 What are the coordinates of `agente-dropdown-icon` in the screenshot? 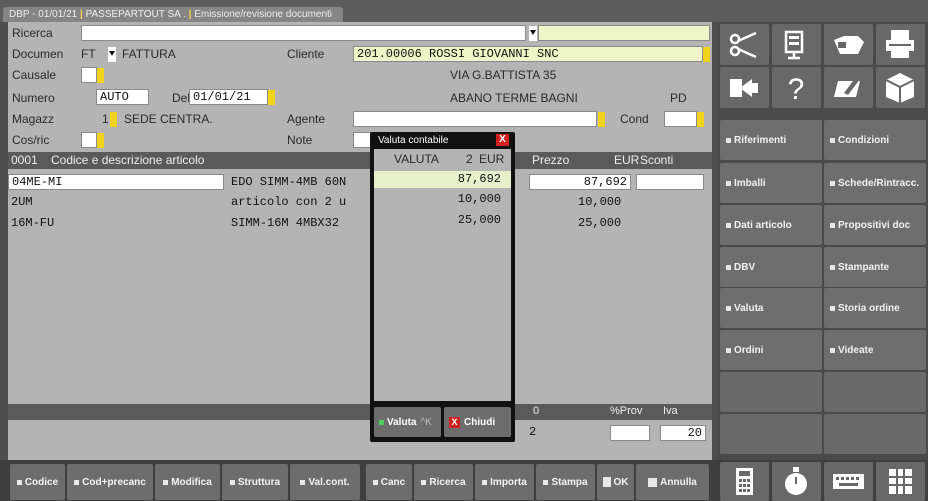 It's located at (601, 119).